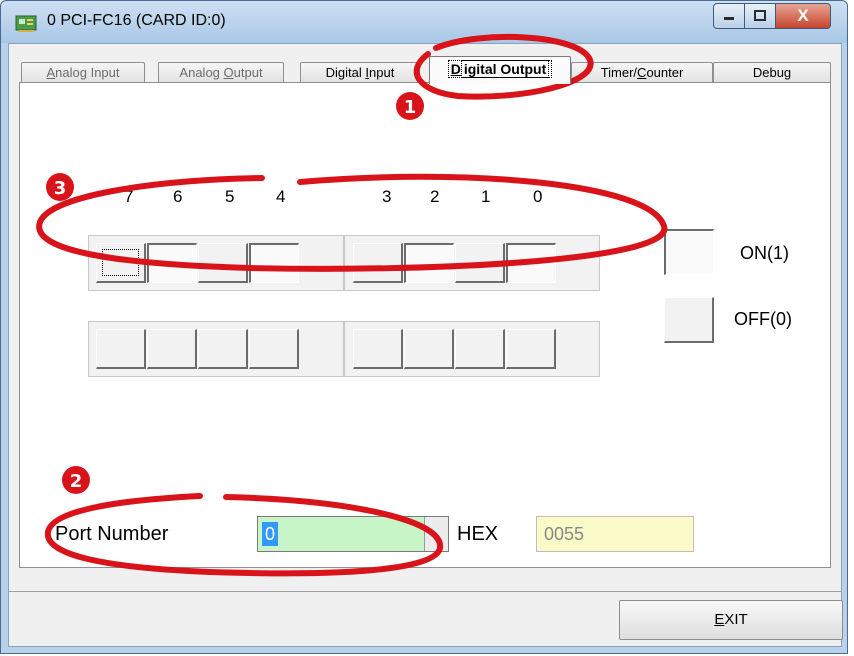 This screenshot has width=854, height=656. What do you see at coordinates (112, 534) in the screenshot?
I see `port-number-label: Port Number` at bounding box center [112, 534].